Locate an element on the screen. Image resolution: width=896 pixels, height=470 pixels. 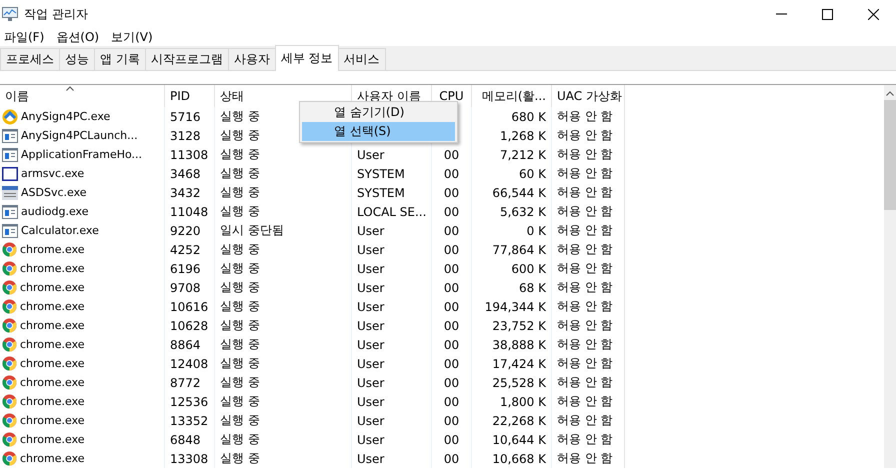
table-cell: 13308 is located at coordinates (189, 459).